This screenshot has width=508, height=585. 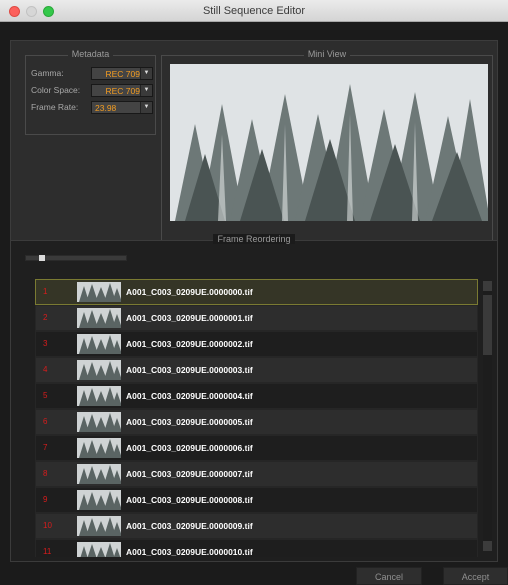 What do you see at coordinates (256, 318) in the screenshot?
I see `frame-row: 2 A001_C003_0209UE.0000001.tif` at bounding box center [256, 318].